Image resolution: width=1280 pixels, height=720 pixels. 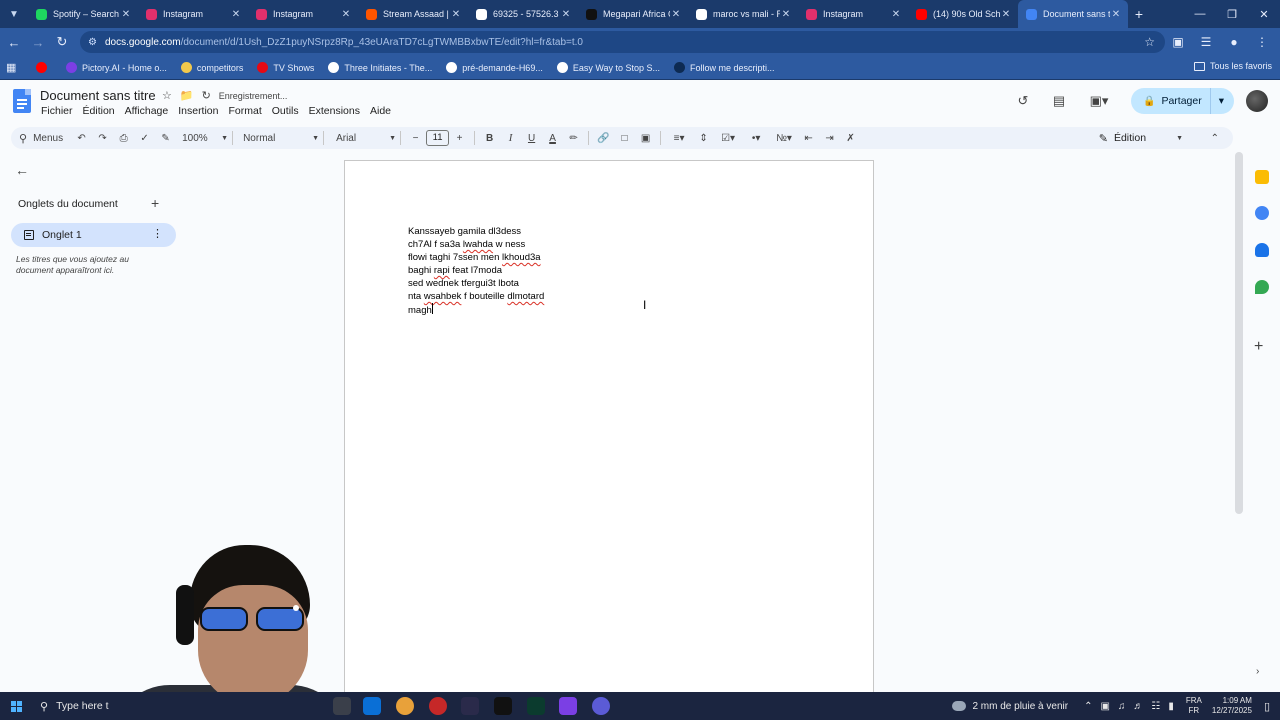 I want to click on network-icon: ☷, so click(x=1155, y=706).